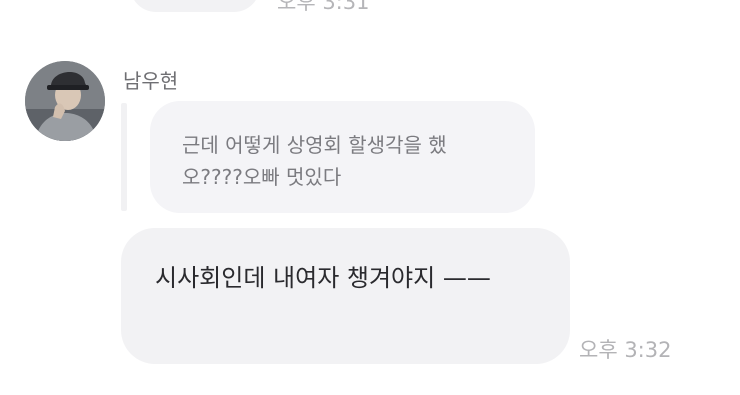 The width and height of the screenshot is (740, 395). What do you see at coordinates (314, 161) in the screenshot?
I see `quoted-message-text: 근데 어떻게 상영회 할생각을 했 오????오빠 멋있다` at bounding box center [314, 161].